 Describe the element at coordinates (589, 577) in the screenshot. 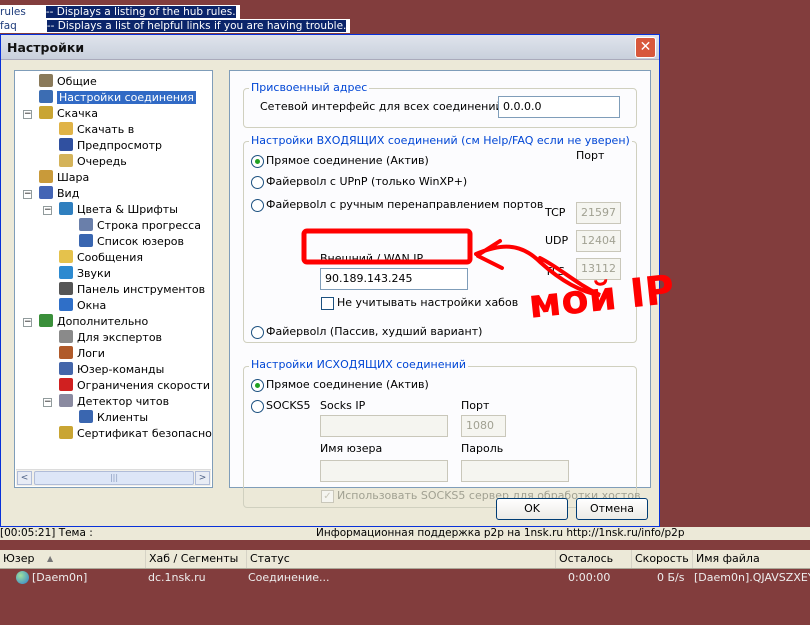

I see `row-left: 0:00:00` at that location.